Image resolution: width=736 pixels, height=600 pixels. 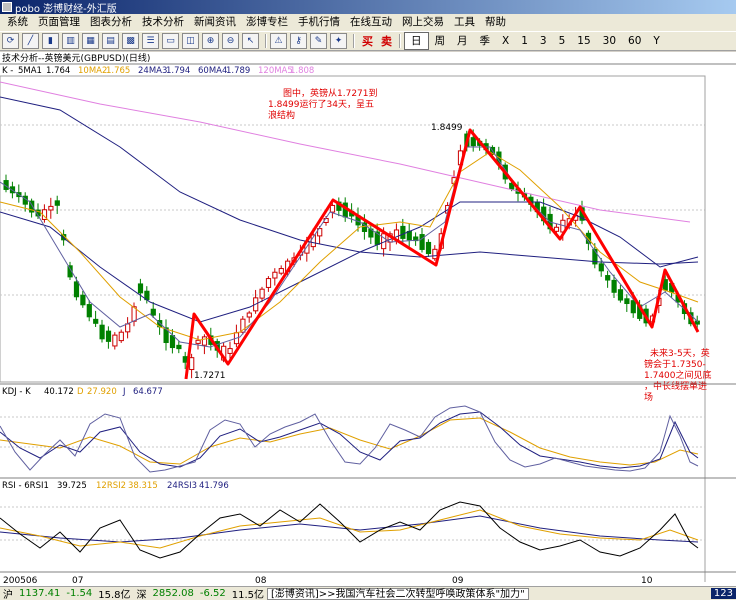 I want to click on rsi3-label: 24RSI3, so click(x=182, y=486).